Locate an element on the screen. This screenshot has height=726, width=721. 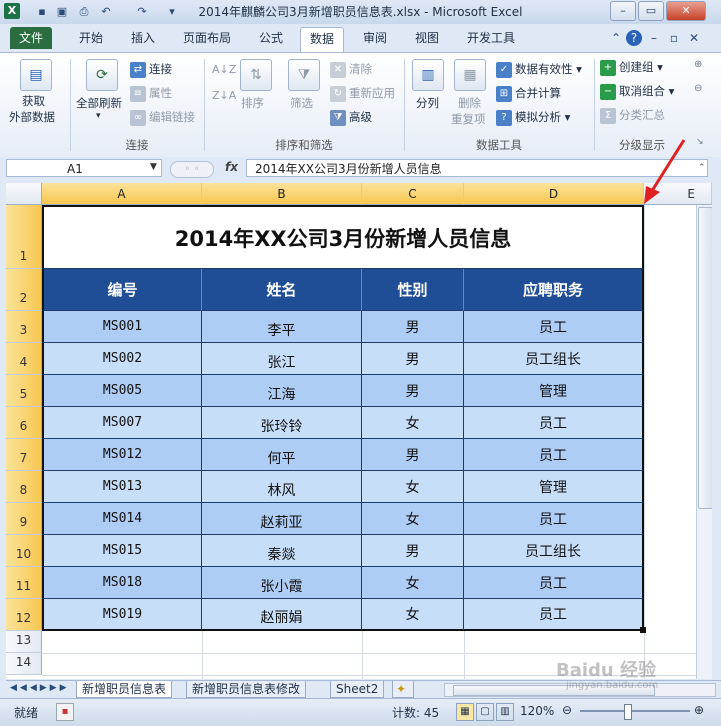
table-cell: MS018 is located at coordinates (122, 583).